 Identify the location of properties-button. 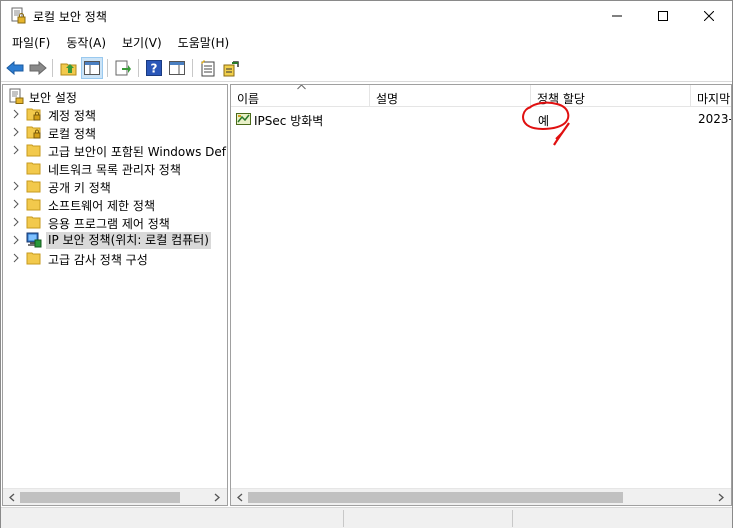
(208, 68).